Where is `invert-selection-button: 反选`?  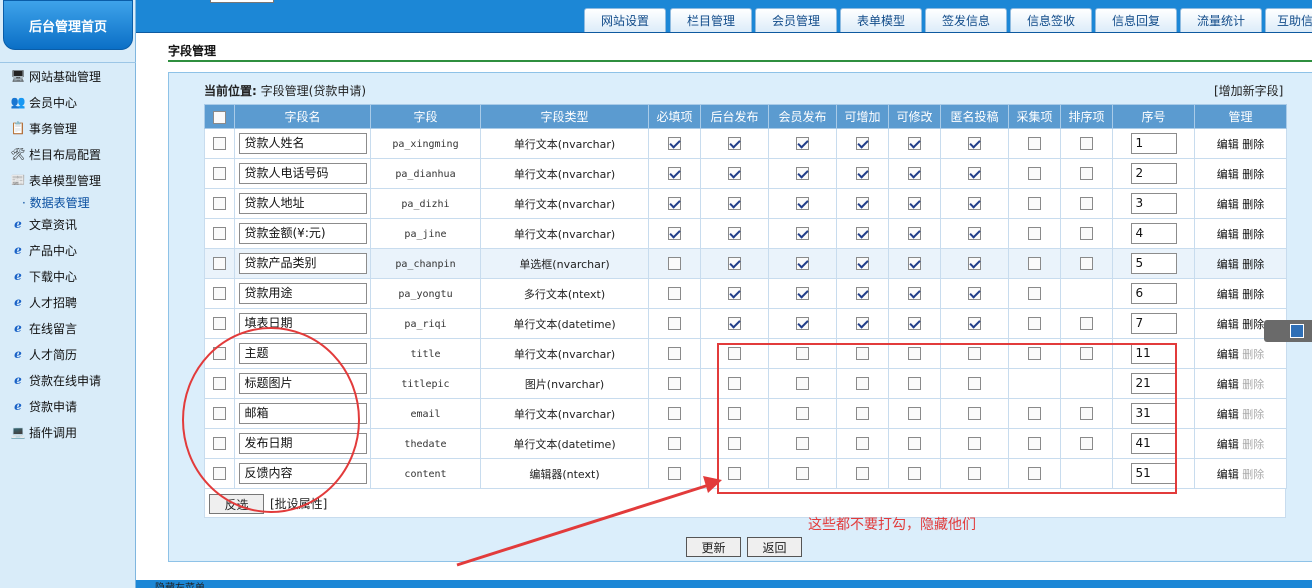
invert-selection-button: 反选 is located at coordinates (236, 504).